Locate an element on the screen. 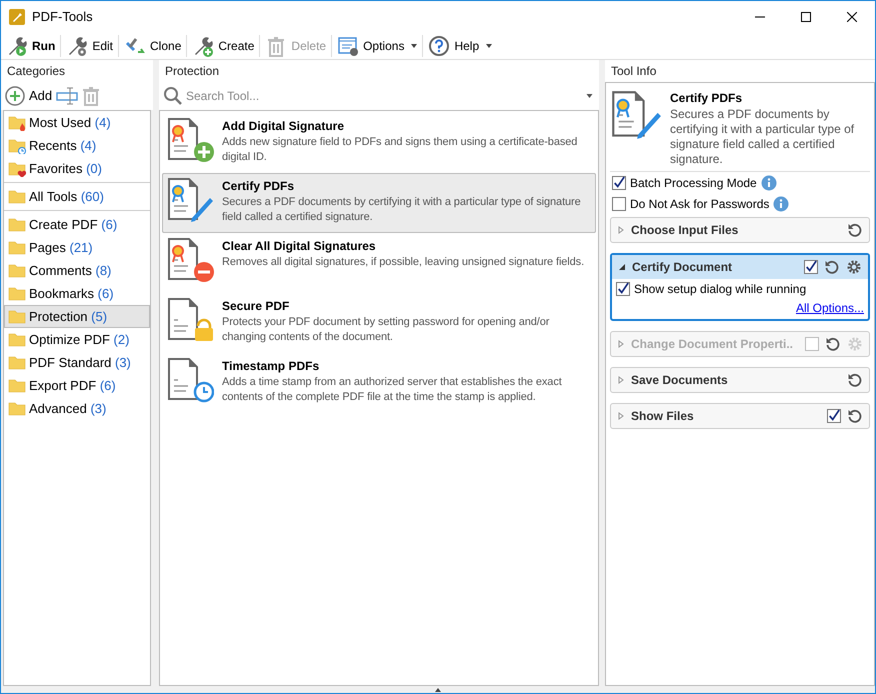 The height and width of the screenshot is (694, 876). window-title: PDF-Tools is located at coordinates (62, 17).